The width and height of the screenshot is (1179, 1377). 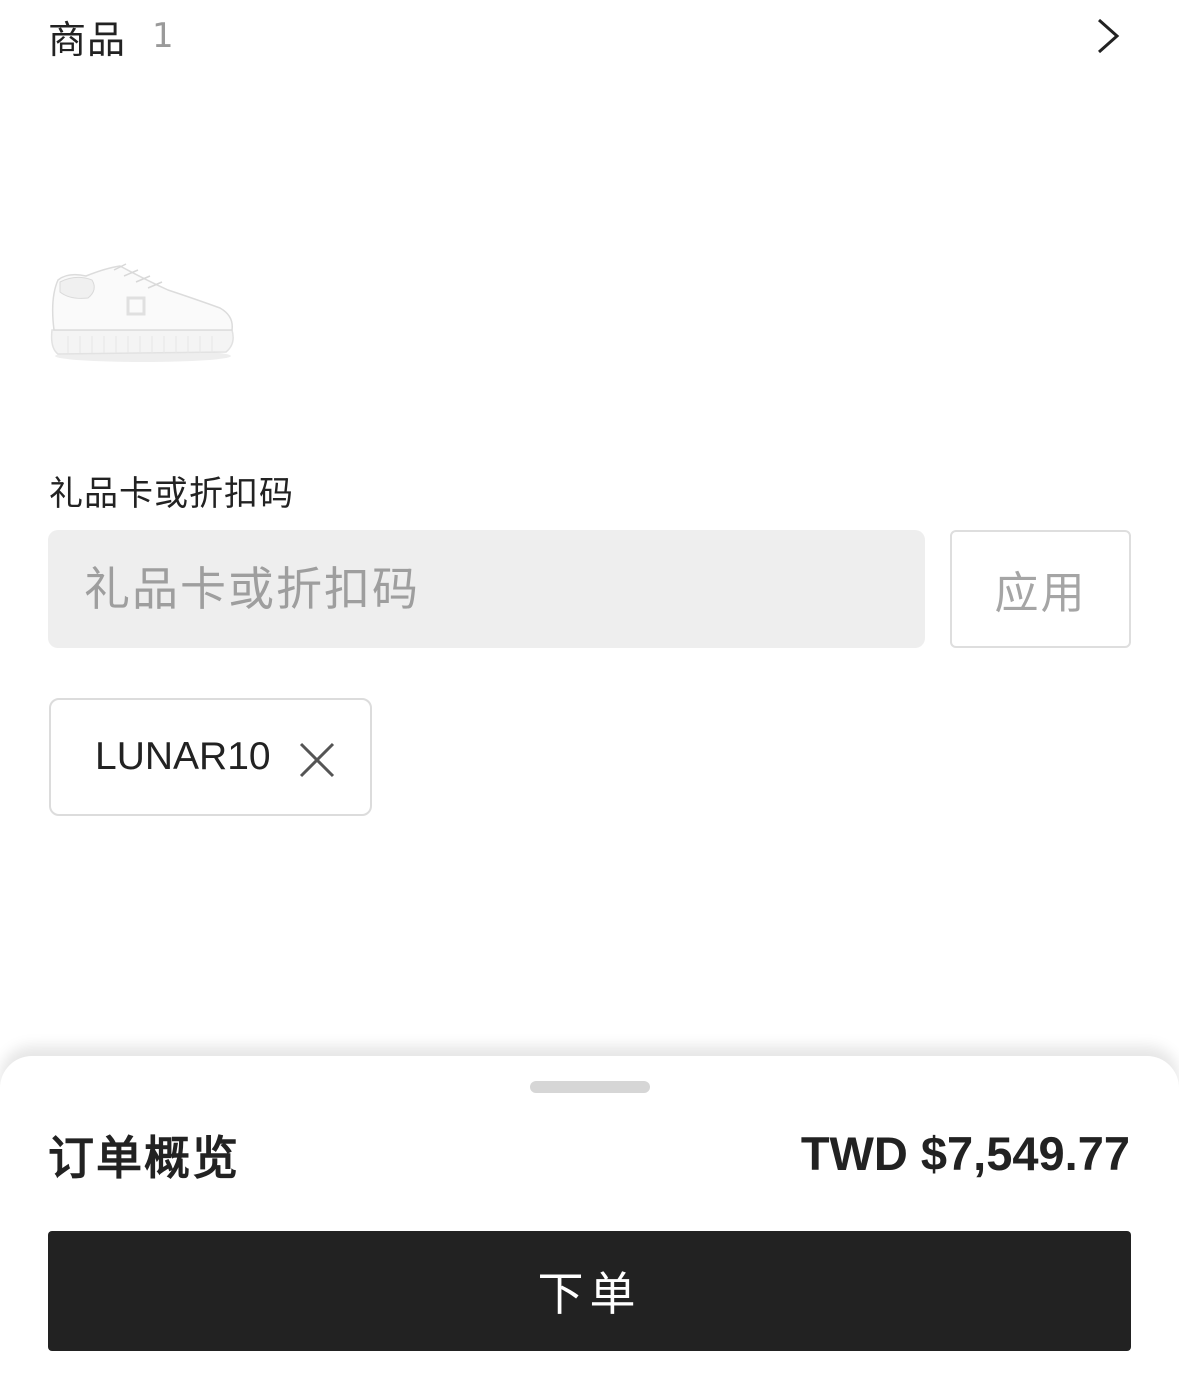 I want to click on product-image, so click(x=143, y=313).